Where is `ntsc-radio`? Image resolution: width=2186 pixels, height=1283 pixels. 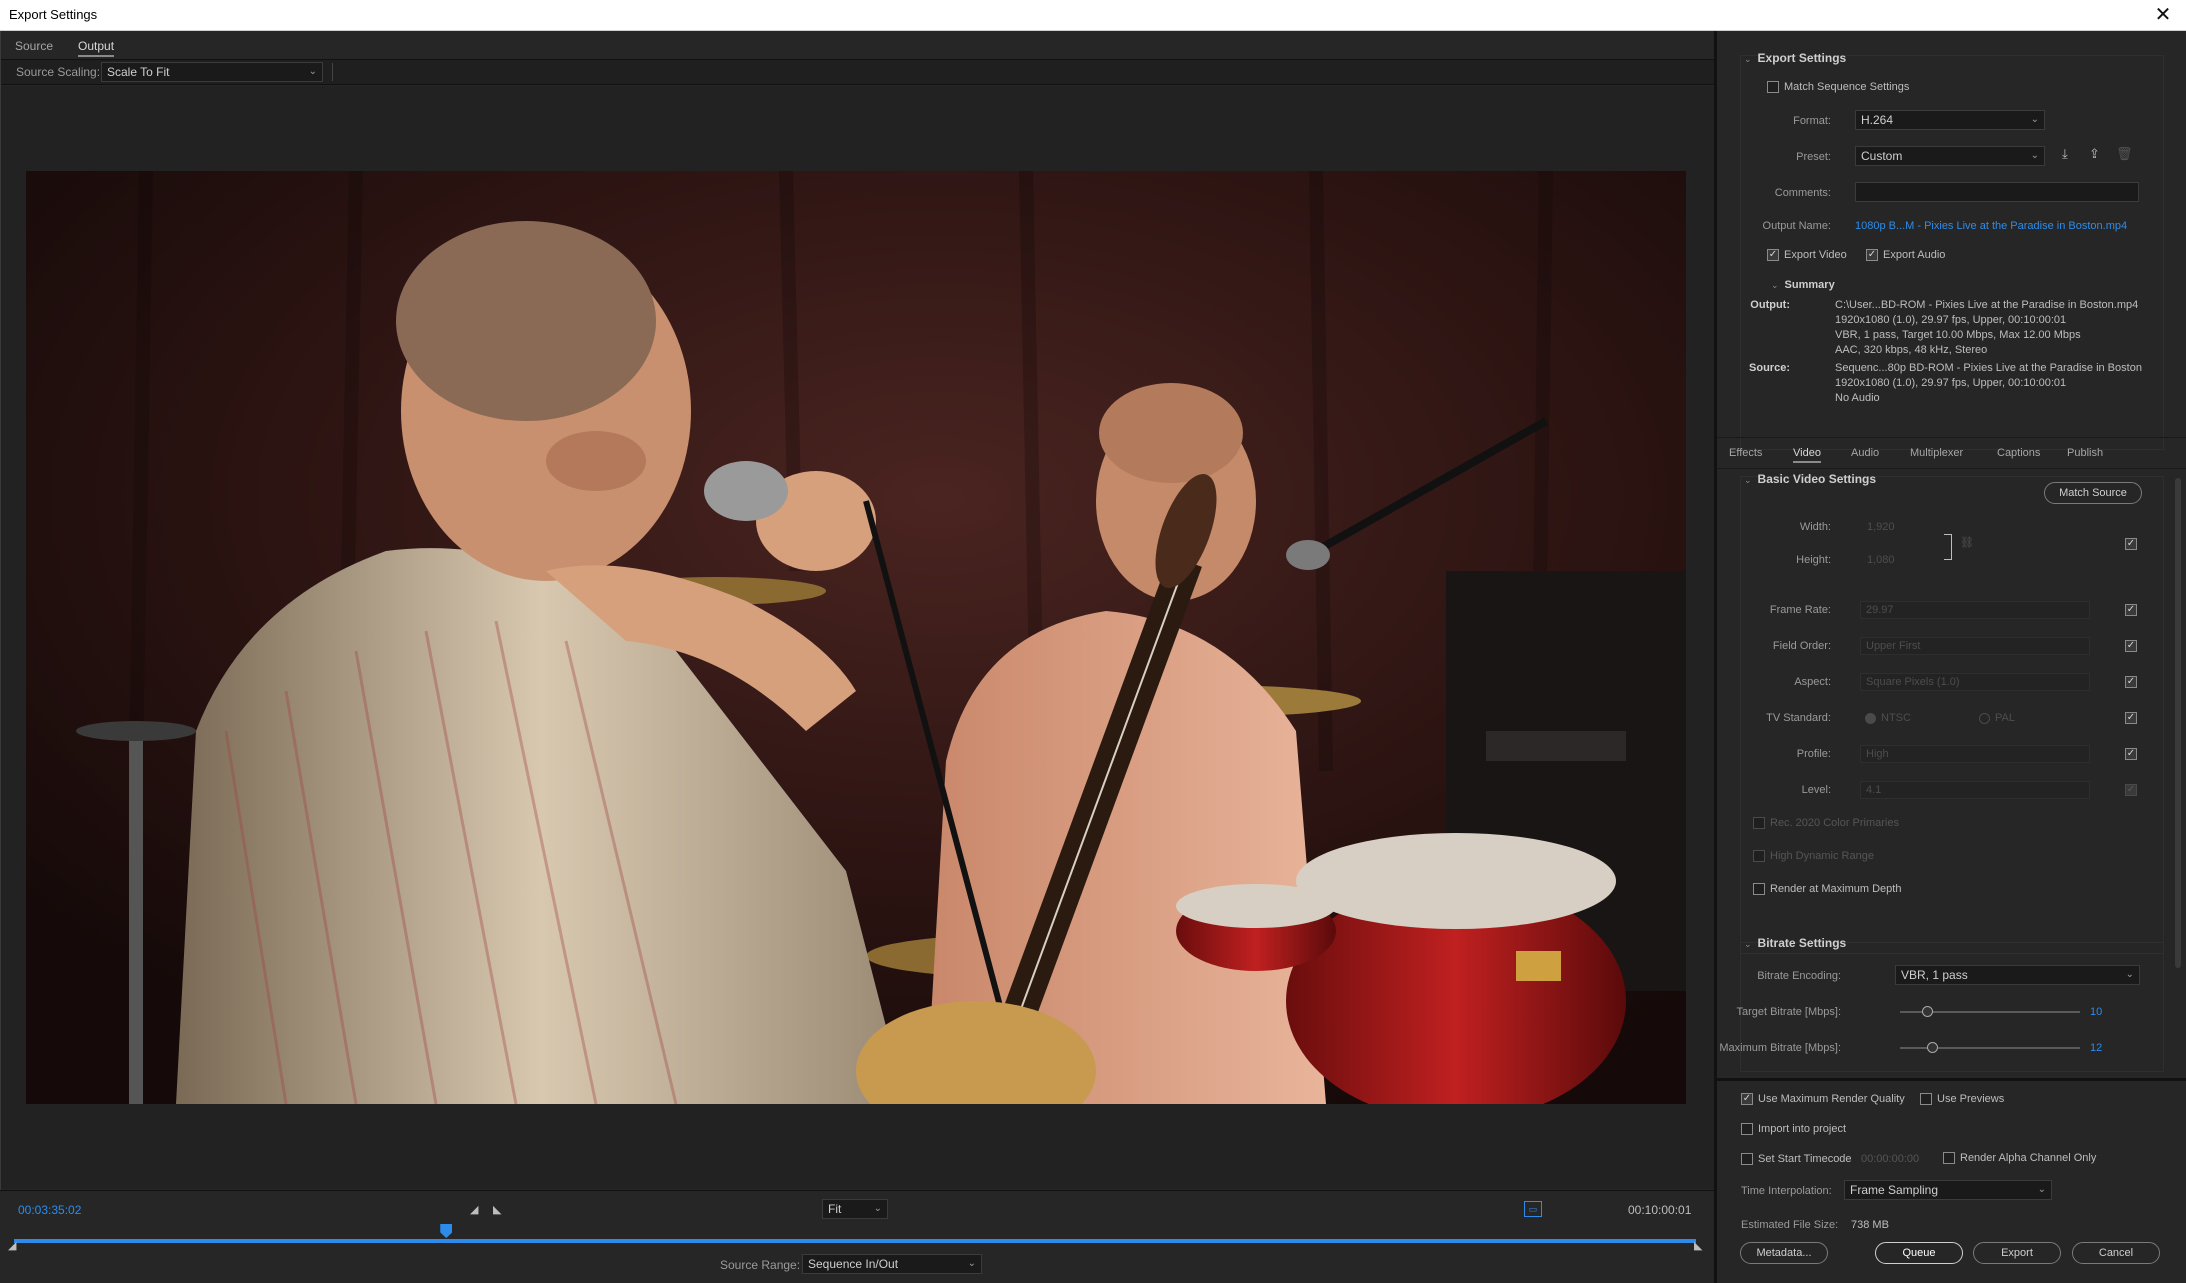
ntsc-radio is located at coordinates (1870, 718).